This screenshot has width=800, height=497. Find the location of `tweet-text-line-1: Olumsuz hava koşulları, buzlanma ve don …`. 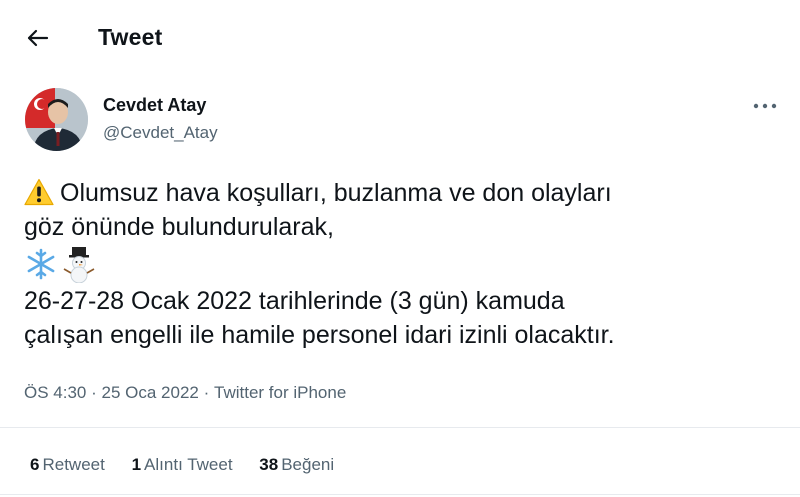

tweet-text-line-1: Olumsuz hava koşulları, buzlanma ve don … is located at coordinates (336, 193).